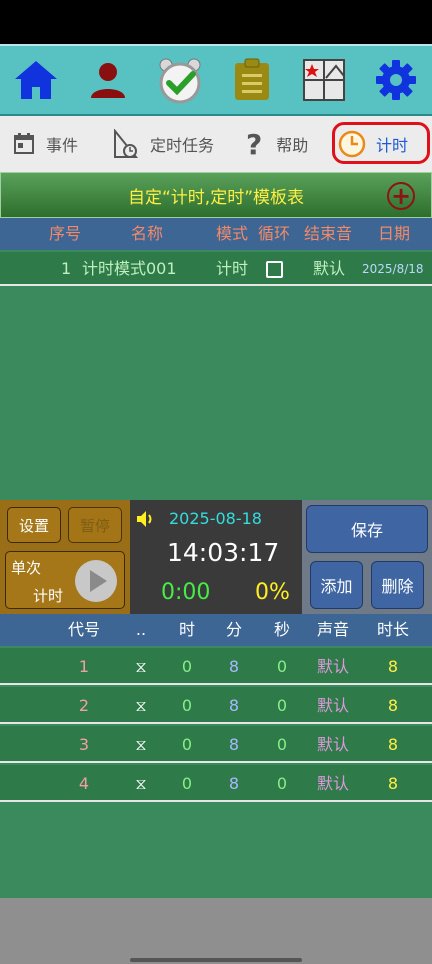 The width and height of the screenshot is (432, 964). I want to click on elapsed-time: 0:00, so click(186, 592).